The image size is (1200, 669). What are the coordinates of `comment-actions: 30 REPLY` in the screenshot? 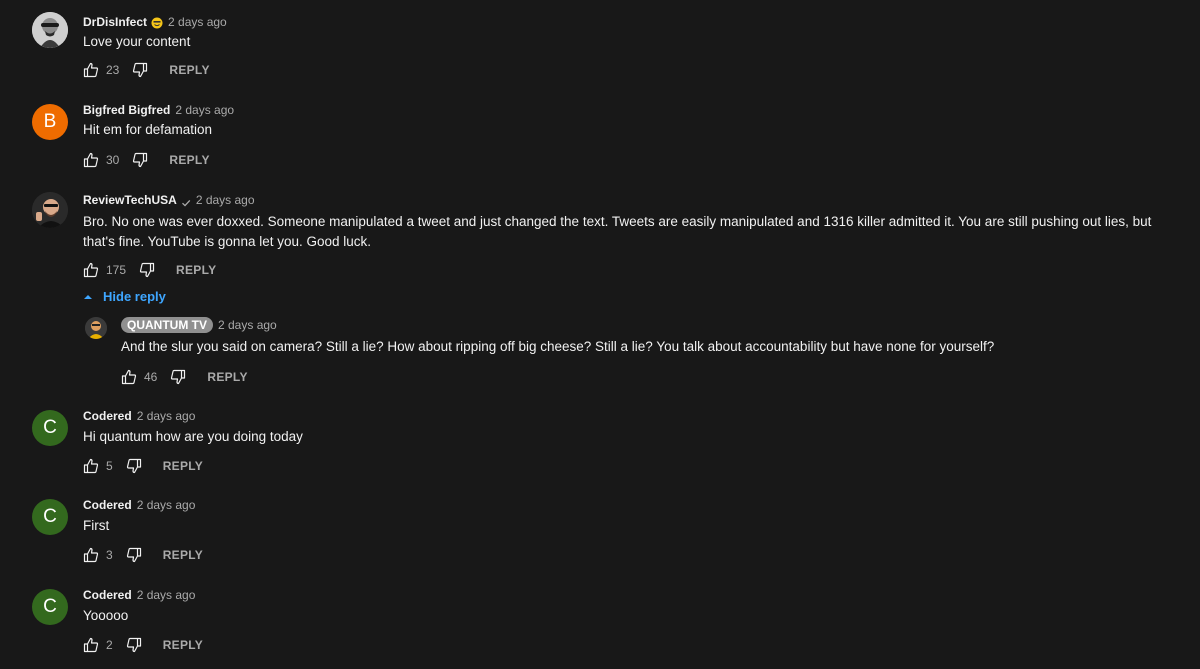 It's located at (146, 160).